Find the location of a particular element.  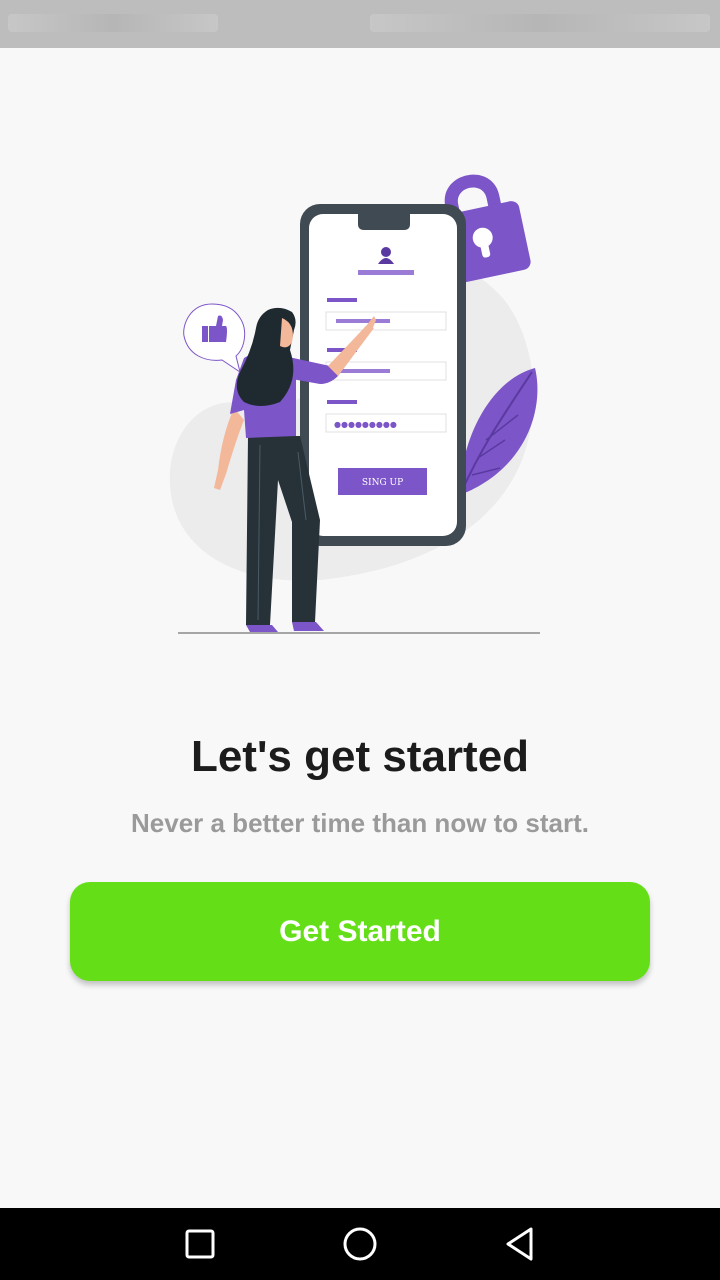

recent-apps-icon is located at coordinates (200, 1244).